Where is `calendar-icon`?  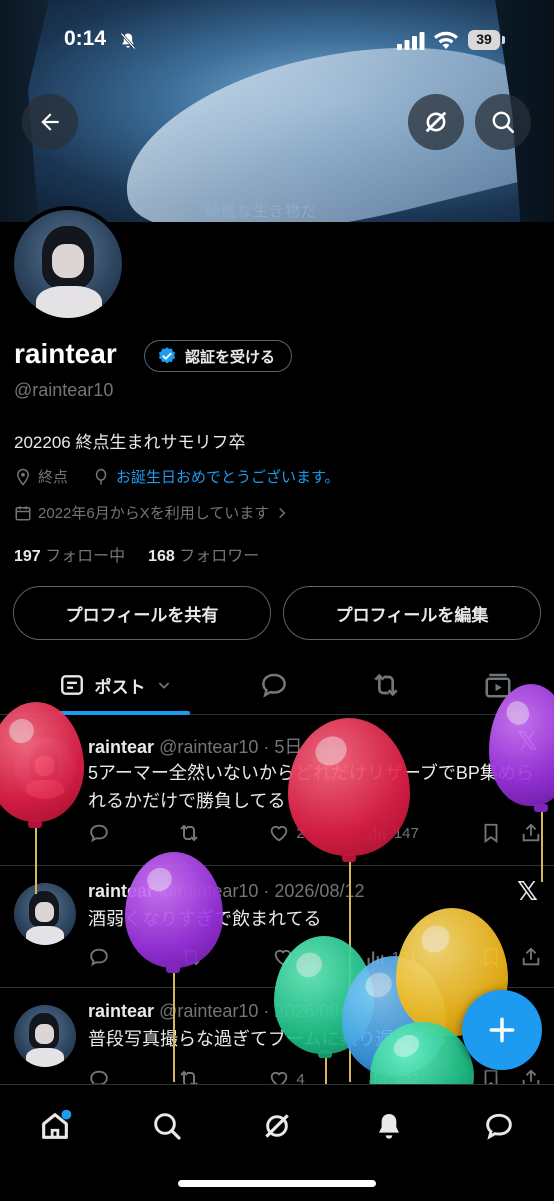 calendar-icon is located at coordinates (23, 512).